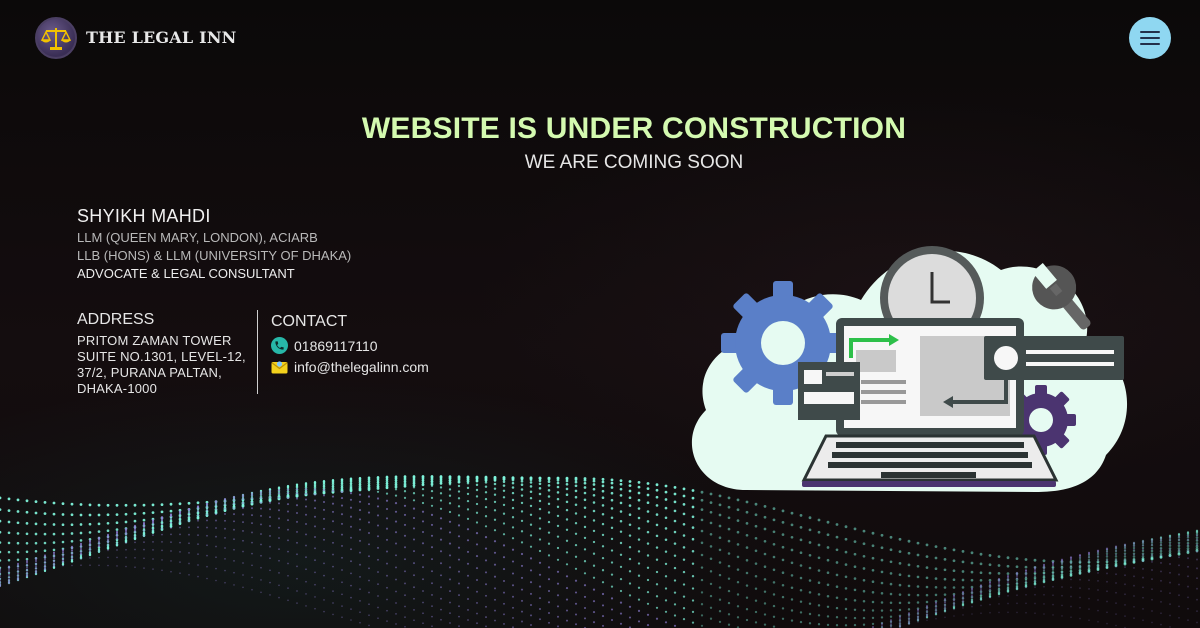 The height and width of the screenshot is (628, 1200). What do you see at coordinates (214, 255) in the screenshot?
I see `profile-qualification-2: LLB (HONS) & LLM (UNIVERSITY OF DHAKA)` at bounding box center [214, 255].